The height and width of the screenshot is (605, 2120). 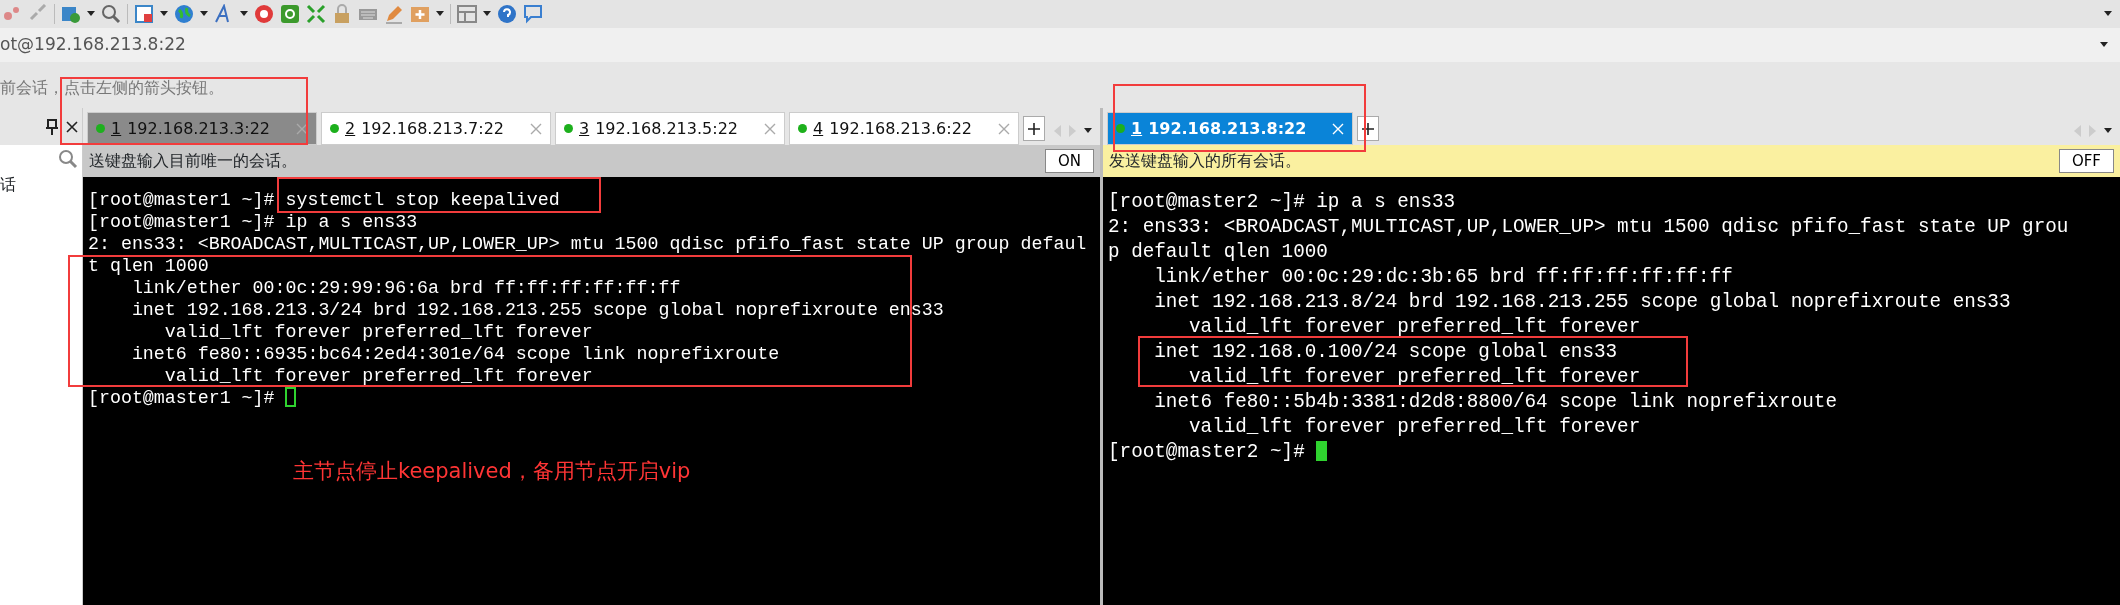 I want to click on toggle-button: ON, so click(x=1069, y=161).